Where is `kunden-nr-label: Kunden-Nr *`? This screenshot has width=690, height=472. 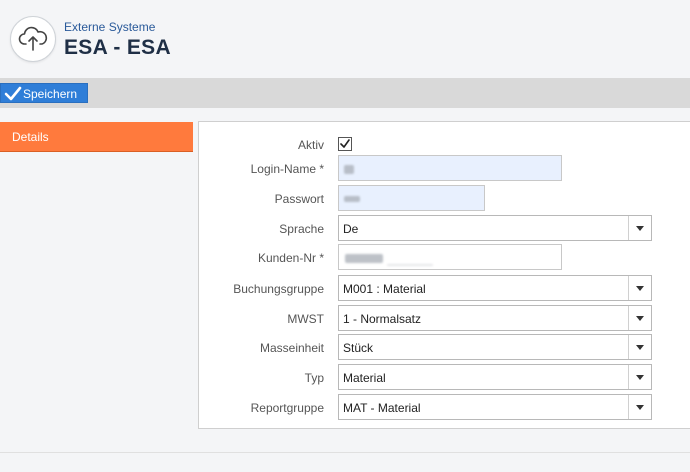
kunden-nr-label: Kunden-Nr * is located at coordinates (290, 258).